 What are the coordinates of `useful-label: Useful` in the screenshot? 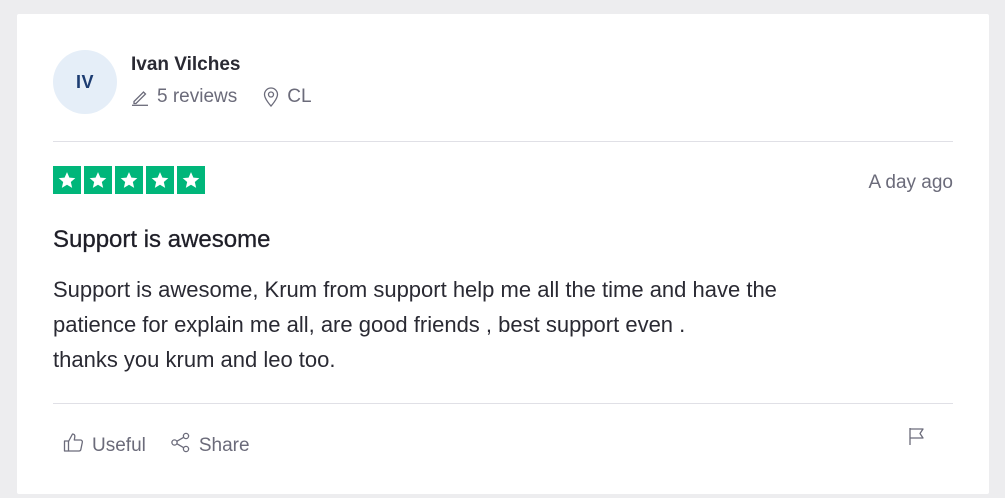 It's located at (119, 445).